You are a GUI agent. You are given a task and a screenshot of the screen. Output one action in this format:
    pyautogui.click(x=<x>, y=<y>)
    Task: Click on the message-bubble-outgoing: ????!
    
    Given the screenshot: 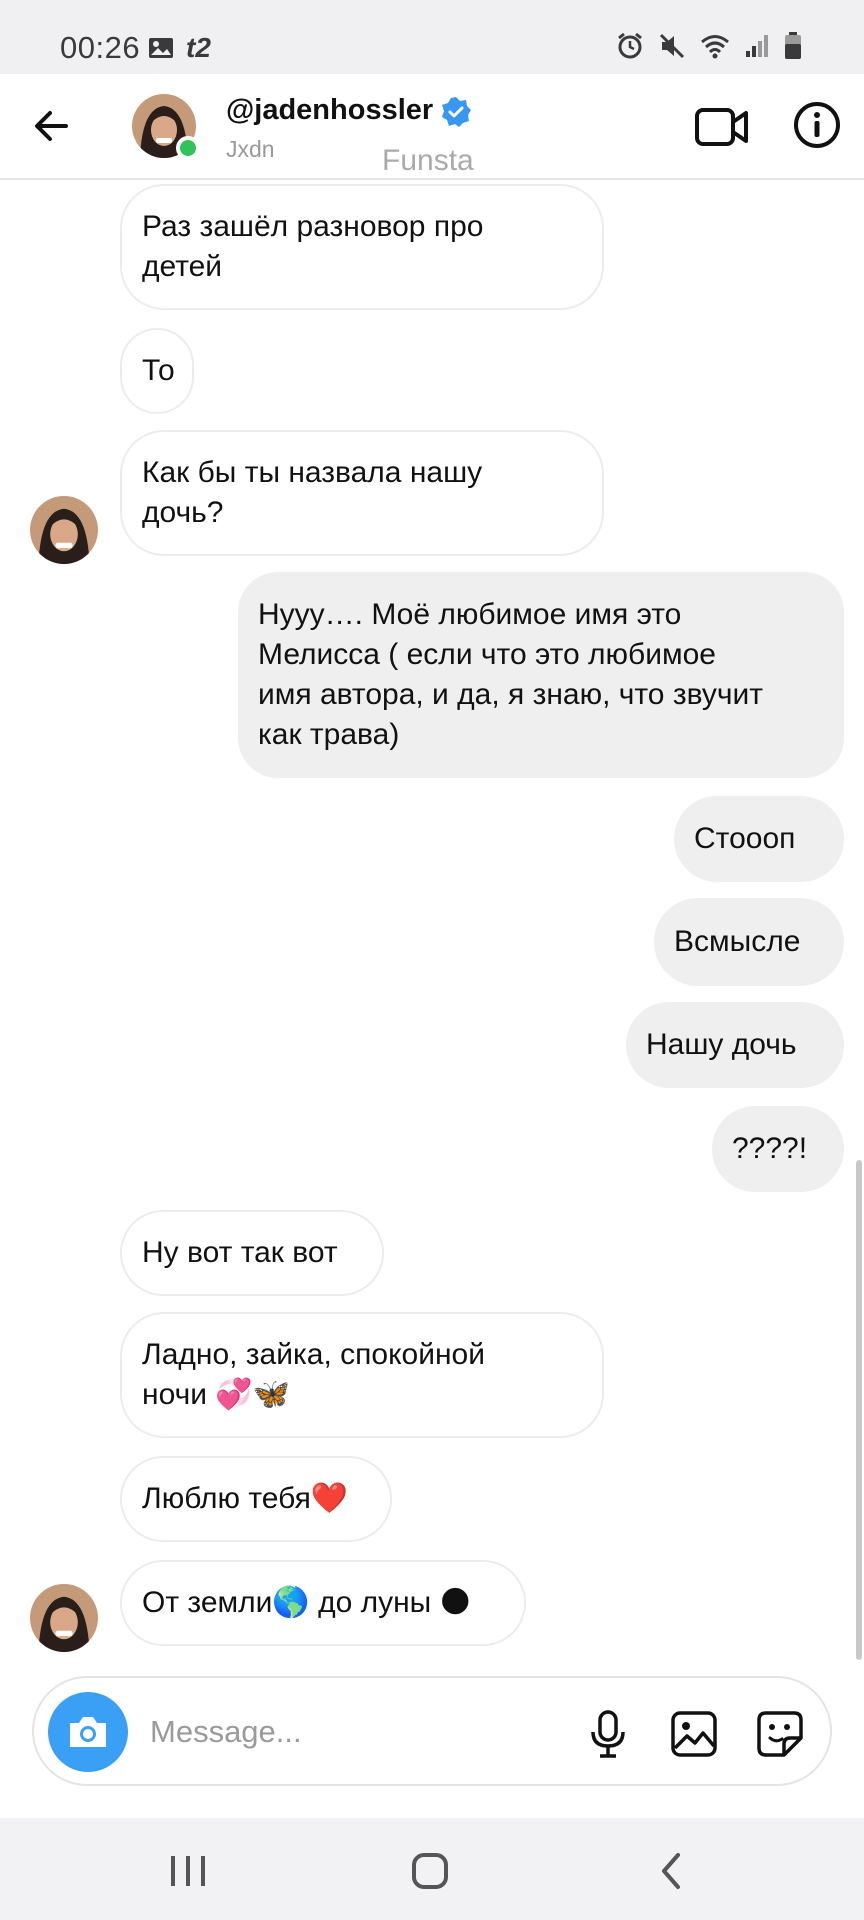 What is the action you would take?
    pyautogui.click(x=778, y=1149)
    